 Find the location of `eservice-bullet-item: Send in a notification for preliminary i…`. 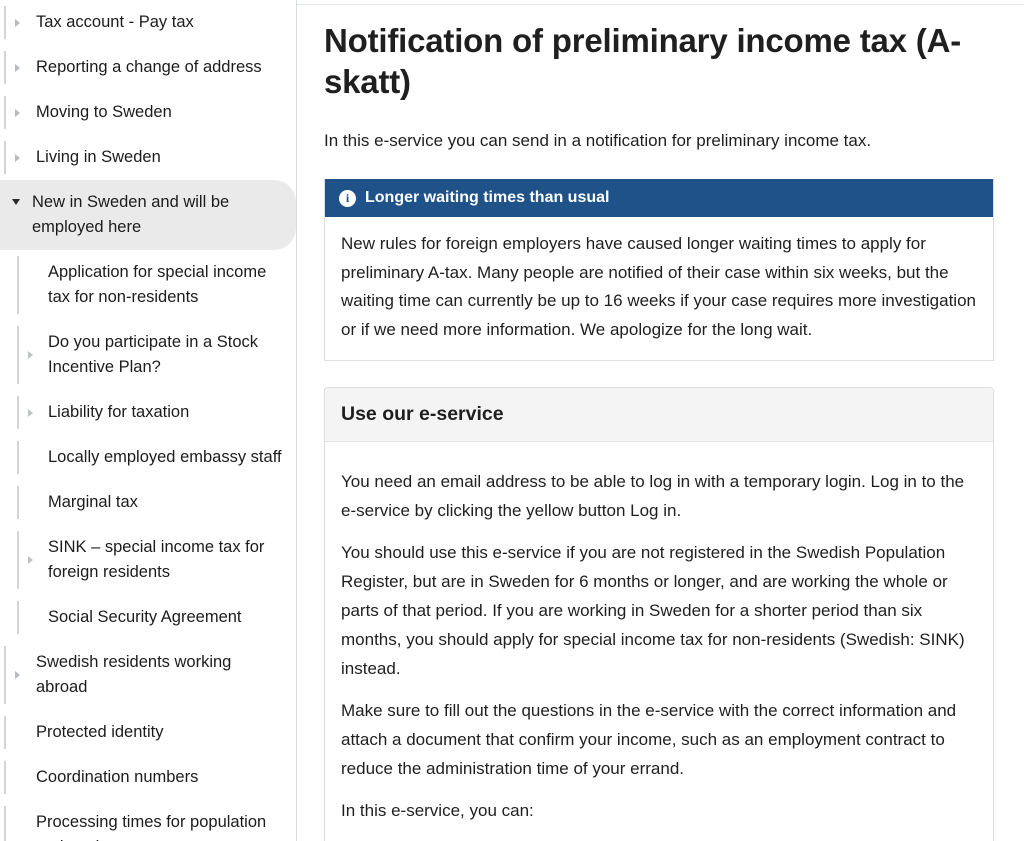

eservice-bullet-item: Send in a notification for preliminary i… is located at coordinates (672, 839).